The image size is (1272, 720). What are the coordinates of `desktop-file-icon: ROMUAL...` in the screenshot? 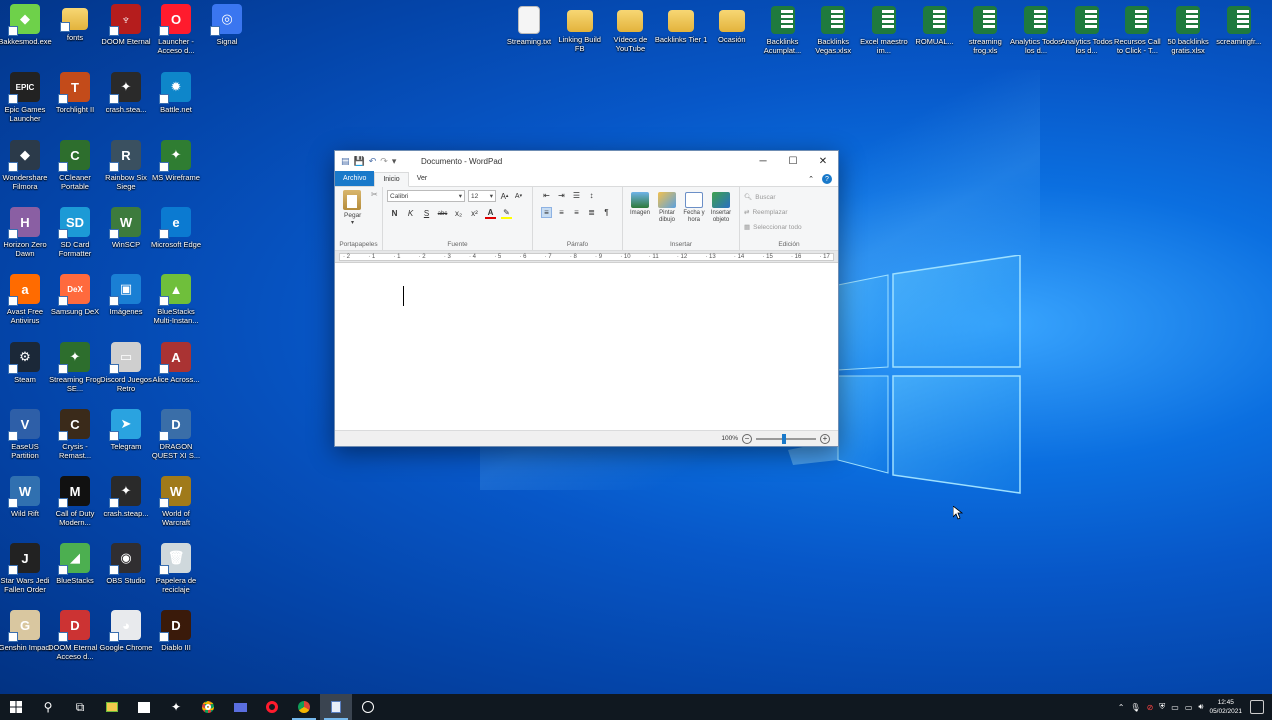 It's located at (935, 39).